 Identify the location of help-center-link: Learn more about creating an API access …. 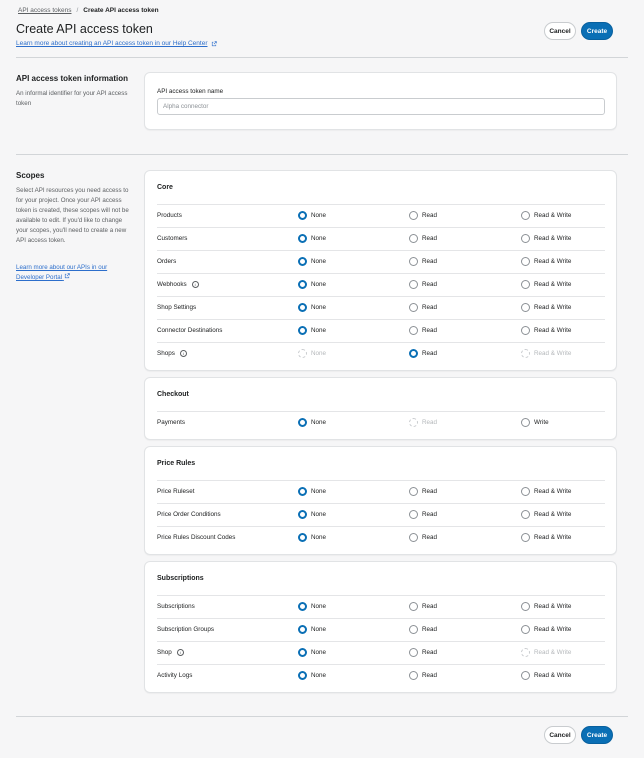
(116, 43).